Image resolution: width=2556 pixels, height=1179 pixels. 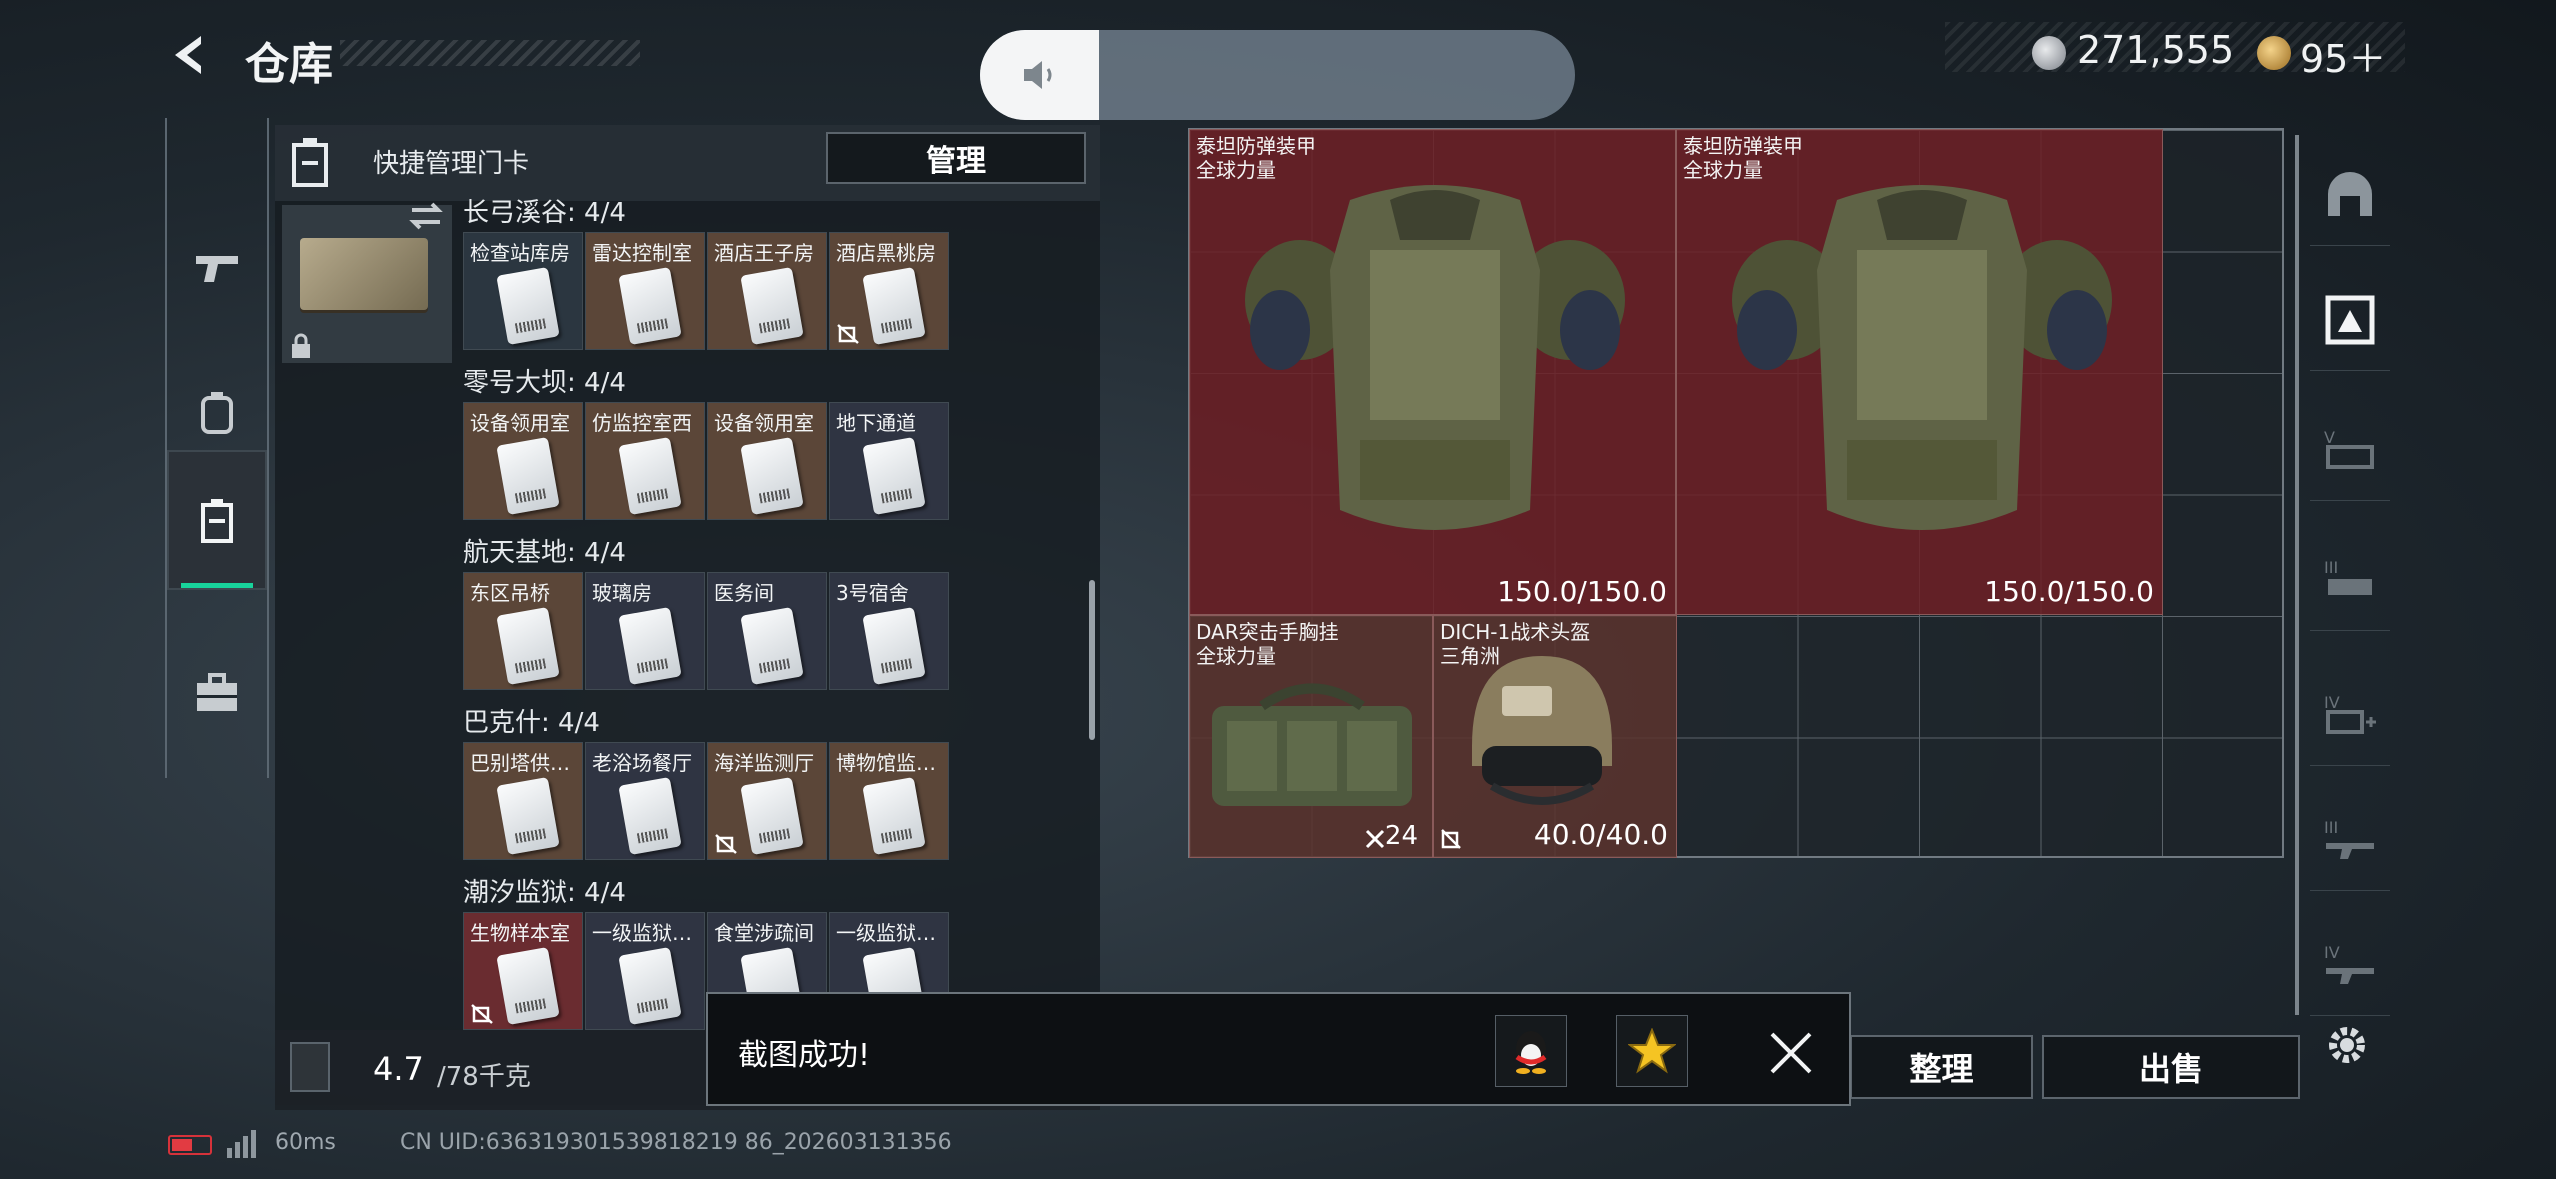 I want to click on tab-keycards, so click(x=217, y=520).